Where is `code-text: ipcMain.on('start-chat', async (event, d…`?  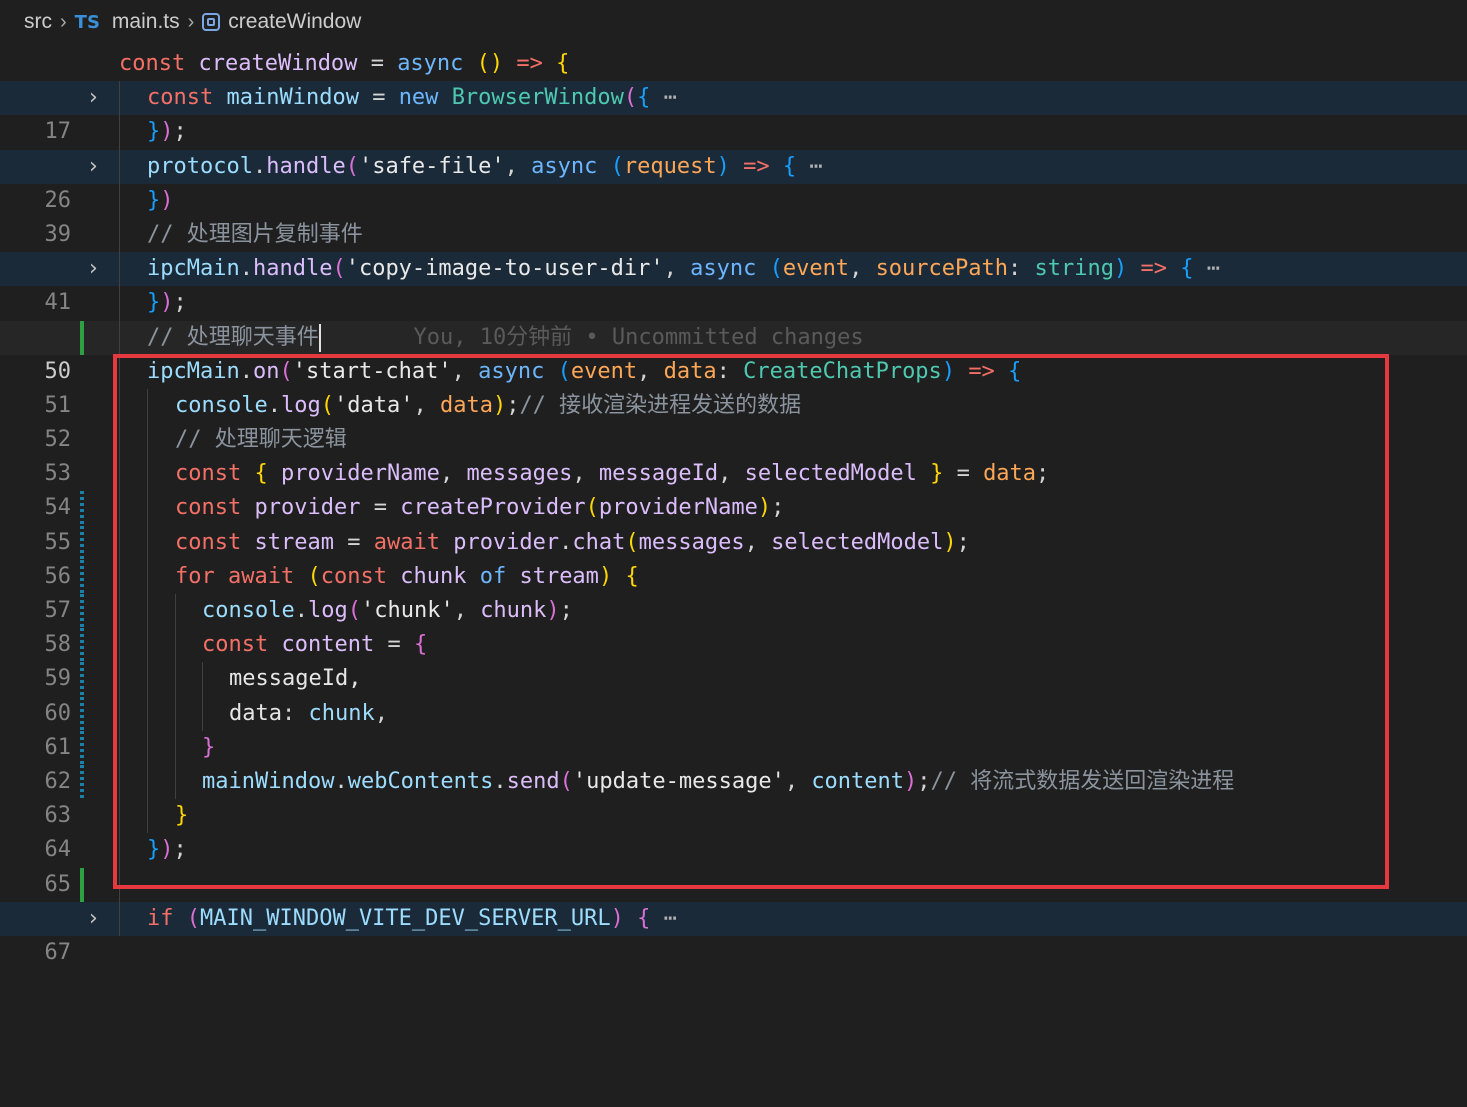
code-text: ipcMain.on('start-chat', async (event, d… is located at coordinates (584, 371).